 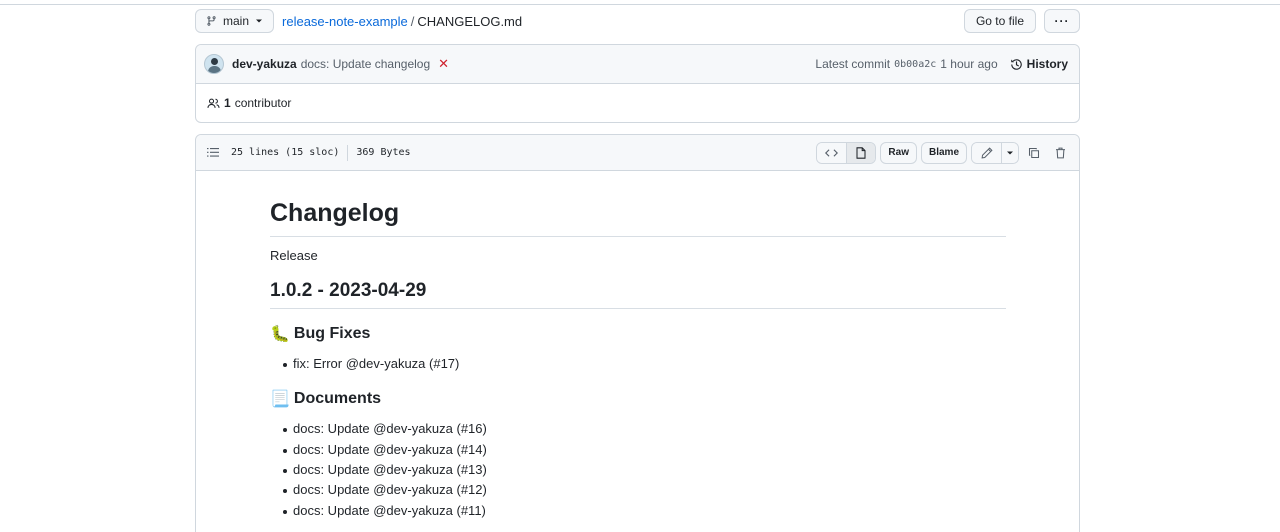 I want to click on contributors-row: 1 contributor, so click(x=637, y=103).